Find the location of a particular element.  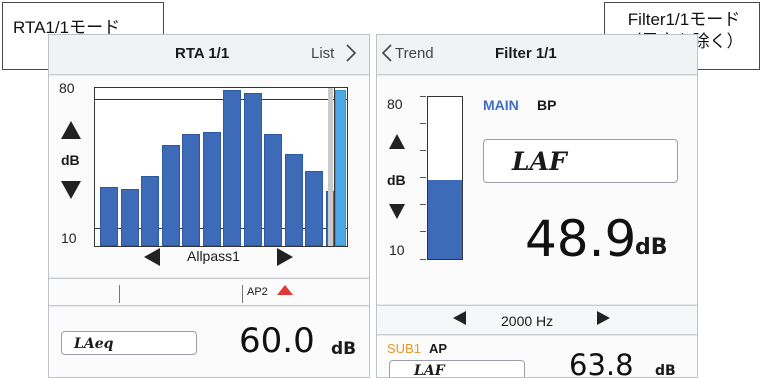

measure-type-label: LAeq is located at coordinates (94, 344).